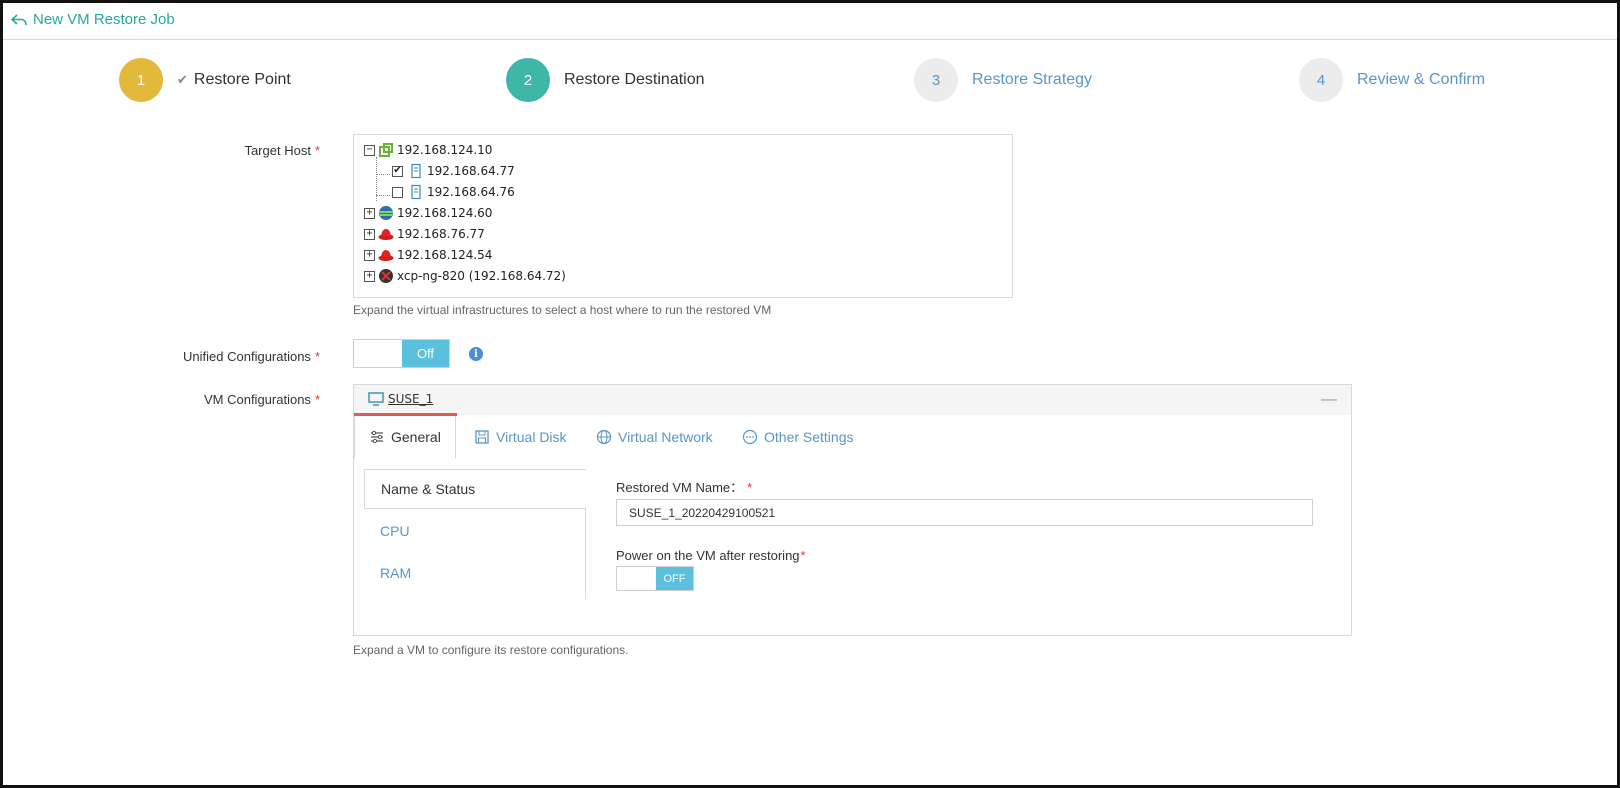  Describe the element at coordinates (425, 353) in the screenshot. I see `switch-state: Off` at that location.